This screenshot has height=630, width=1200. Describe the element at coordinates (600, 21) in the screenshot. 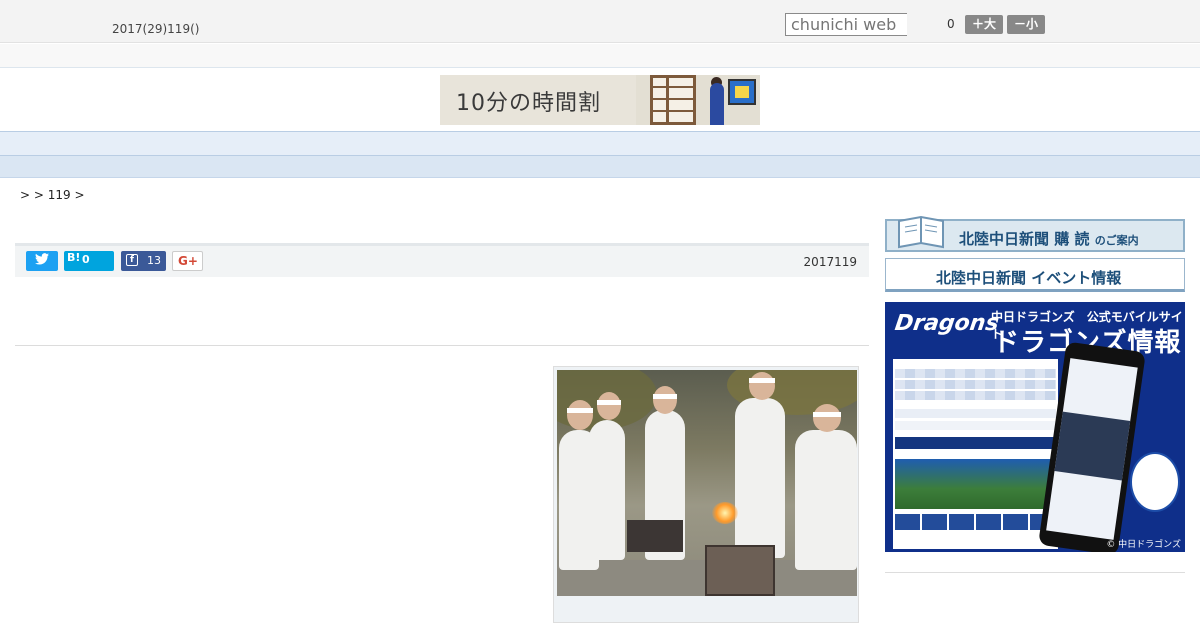

I see `top-header: 2017(29)119() 0 ＋大 －小` at that location.